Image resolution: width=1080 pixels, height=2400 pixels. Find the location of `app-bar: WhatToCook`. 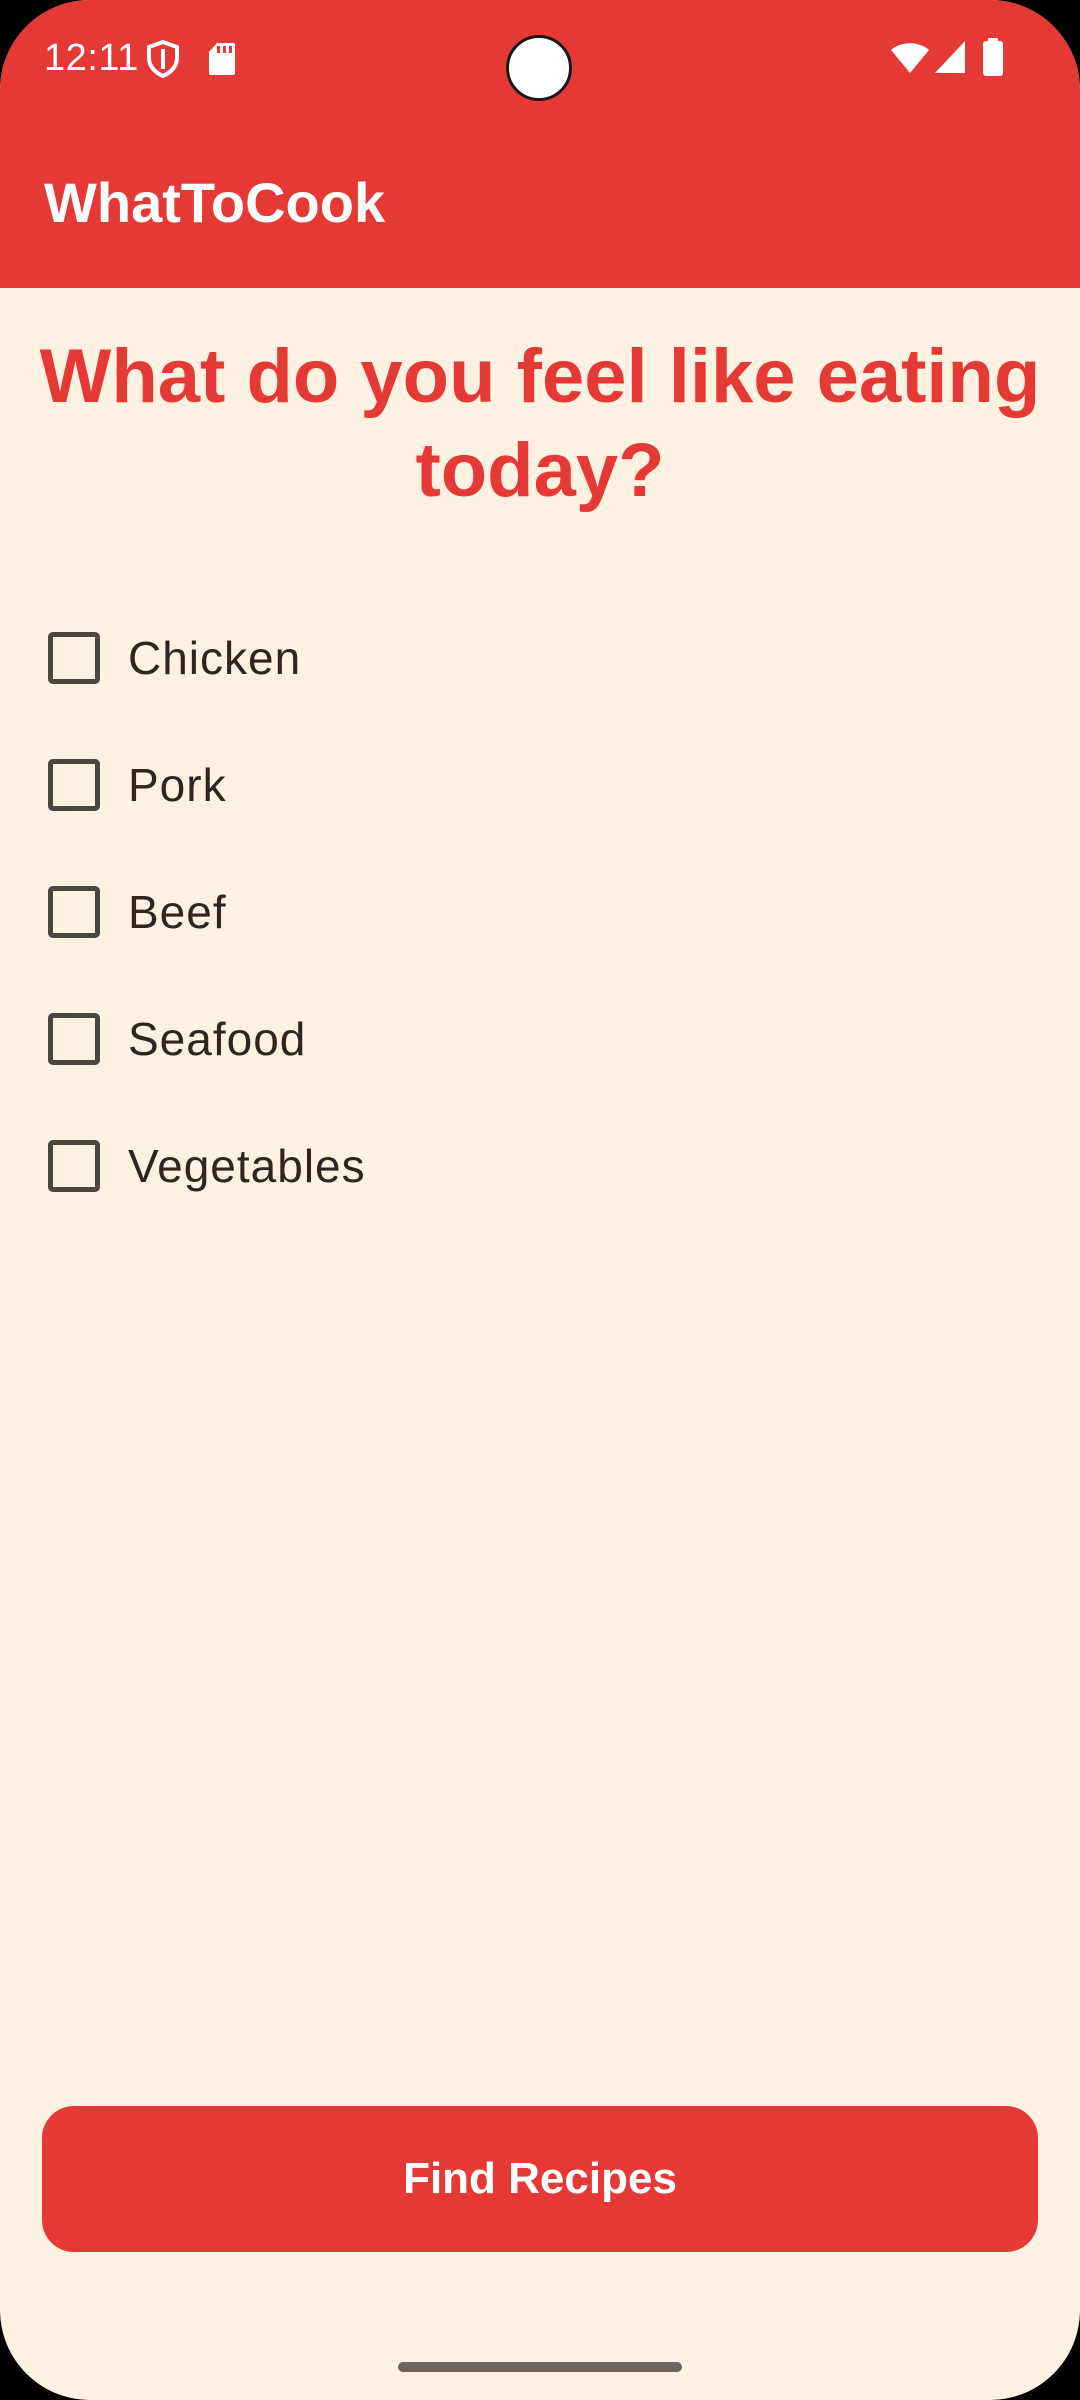

app-bar: WhatToCook is located at coordinates (540, 204).